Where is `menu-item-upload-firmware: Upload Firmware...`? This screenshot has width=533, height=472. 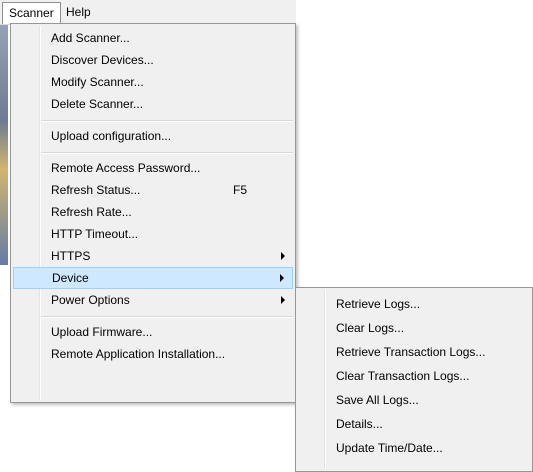
menu-item-upload-firmware: Upload Firmware... is located at coordinates (153, 332).